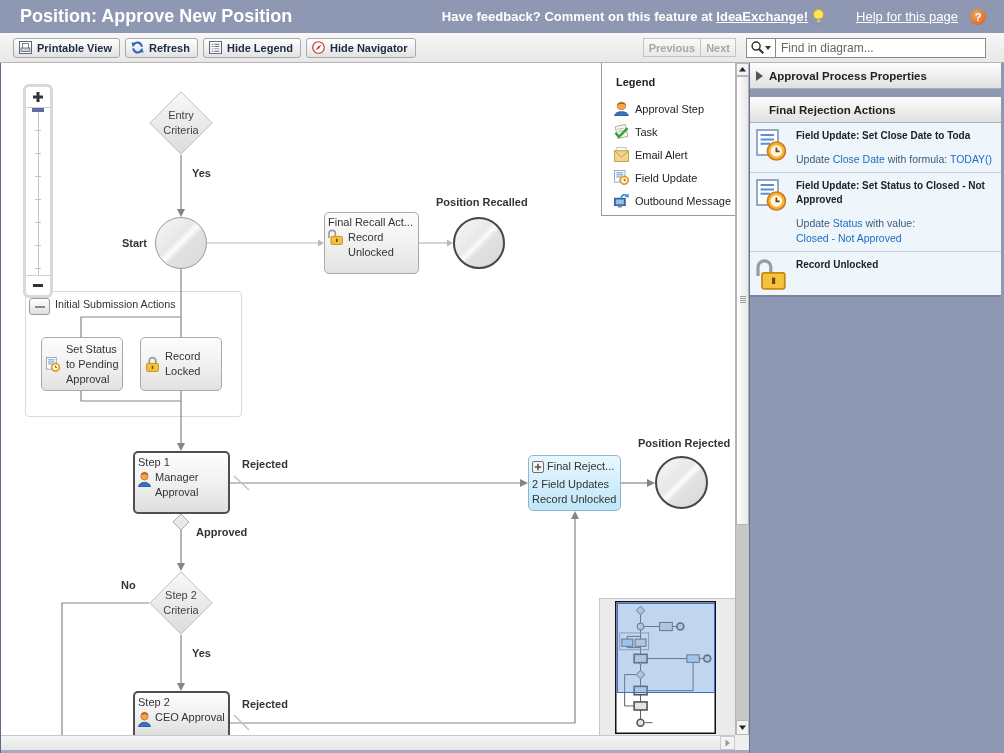 This screenshot has height=753, width=1004. Describe the element at coordinates (759, 75) in the screenshot. I see `triangle-icon` at that location.